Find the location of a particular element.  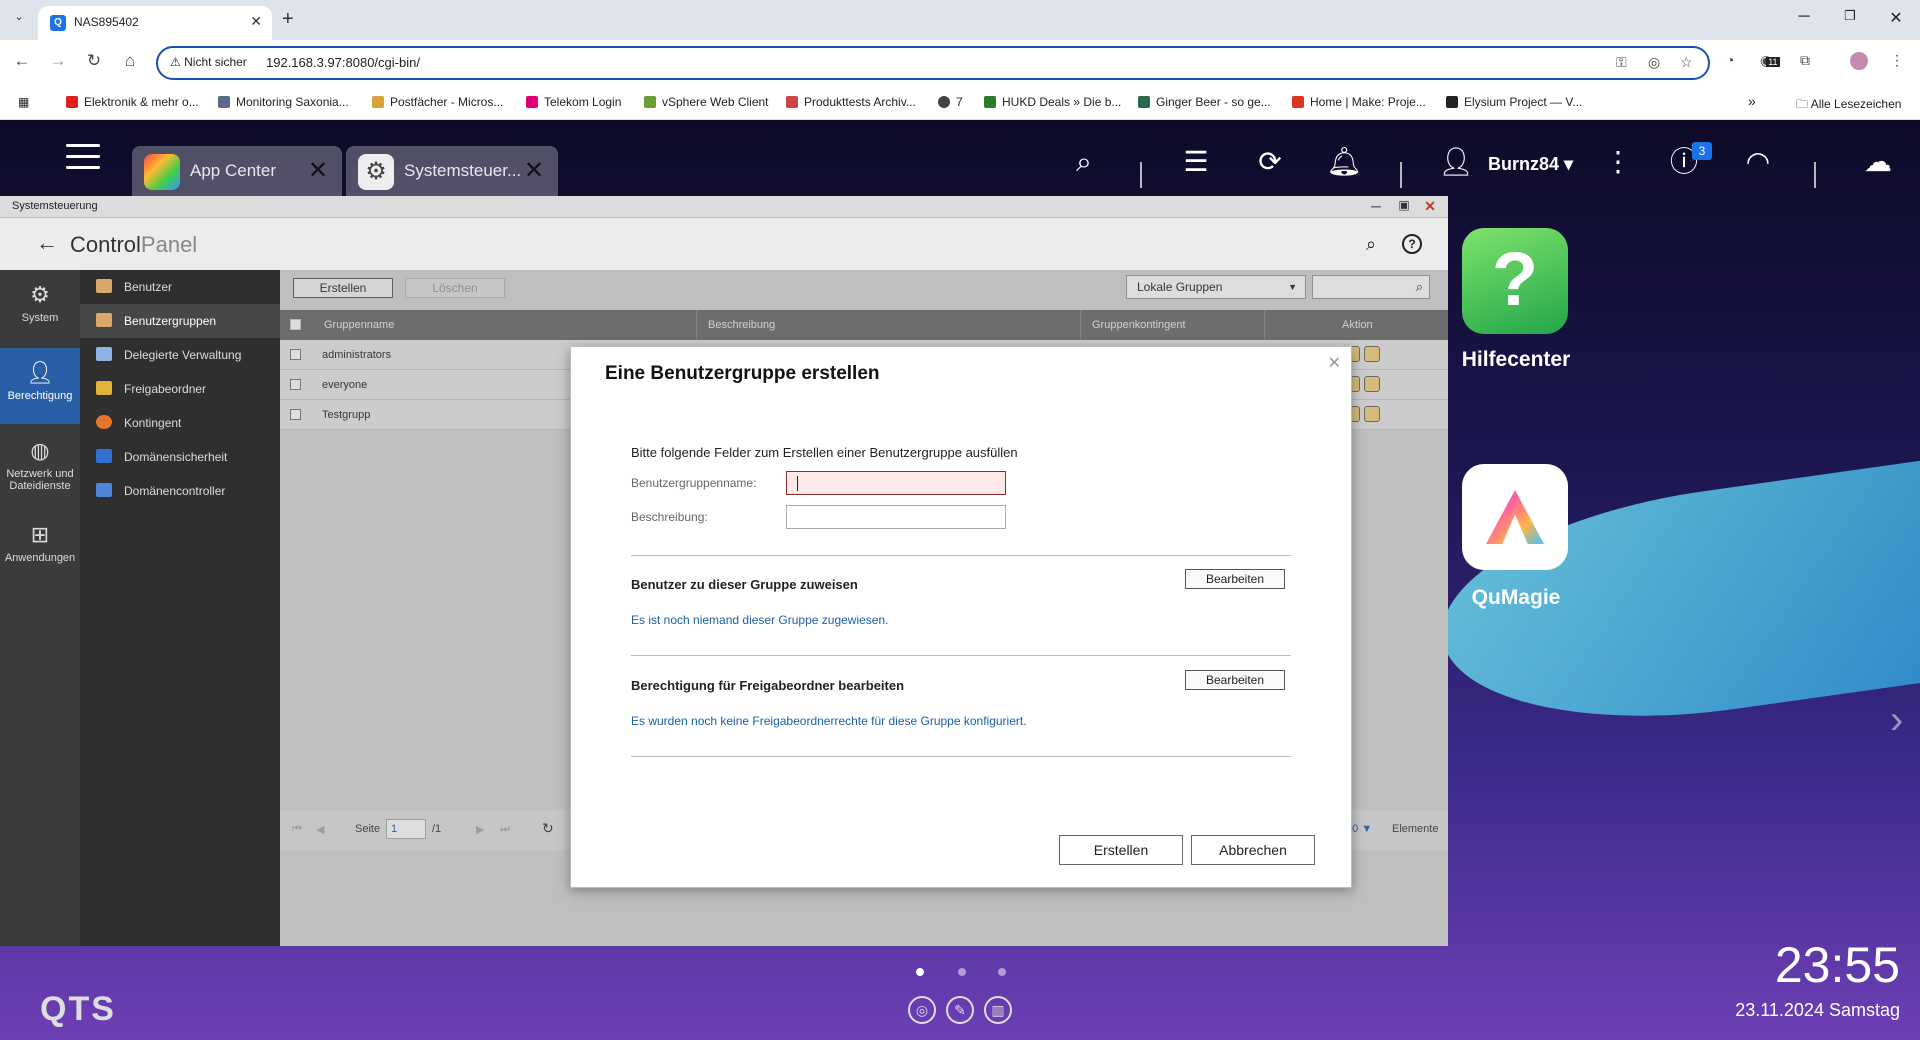

sub-item-delegierte-verwaltung: Delegierte Verwaltung is located at coordinates (180, 355).